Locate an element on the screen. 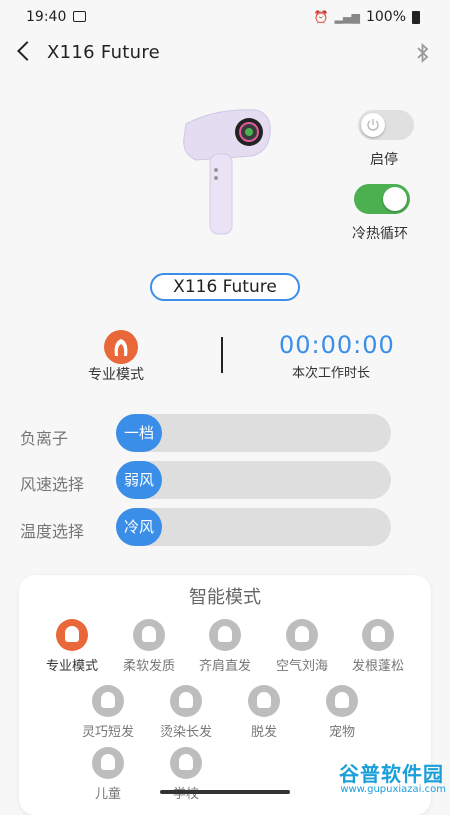  watermark-title: 谷普软件园 is located at coordinates (391, 774).